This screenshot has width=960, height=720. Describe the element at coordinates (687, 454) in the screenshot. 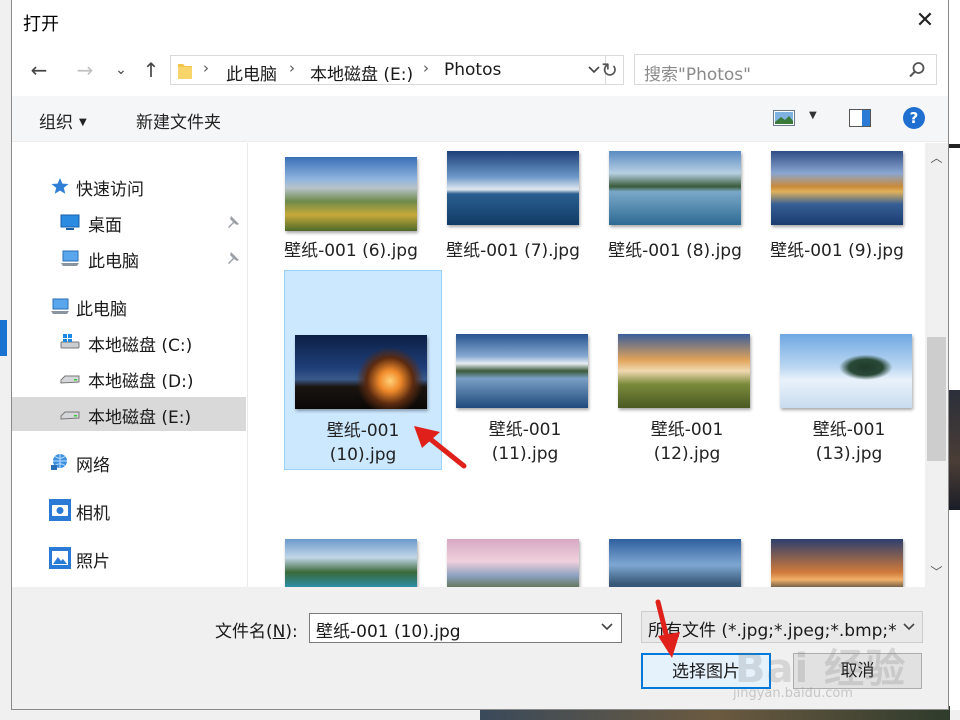

I see `file-name-line2: (12).jpg` at that location.